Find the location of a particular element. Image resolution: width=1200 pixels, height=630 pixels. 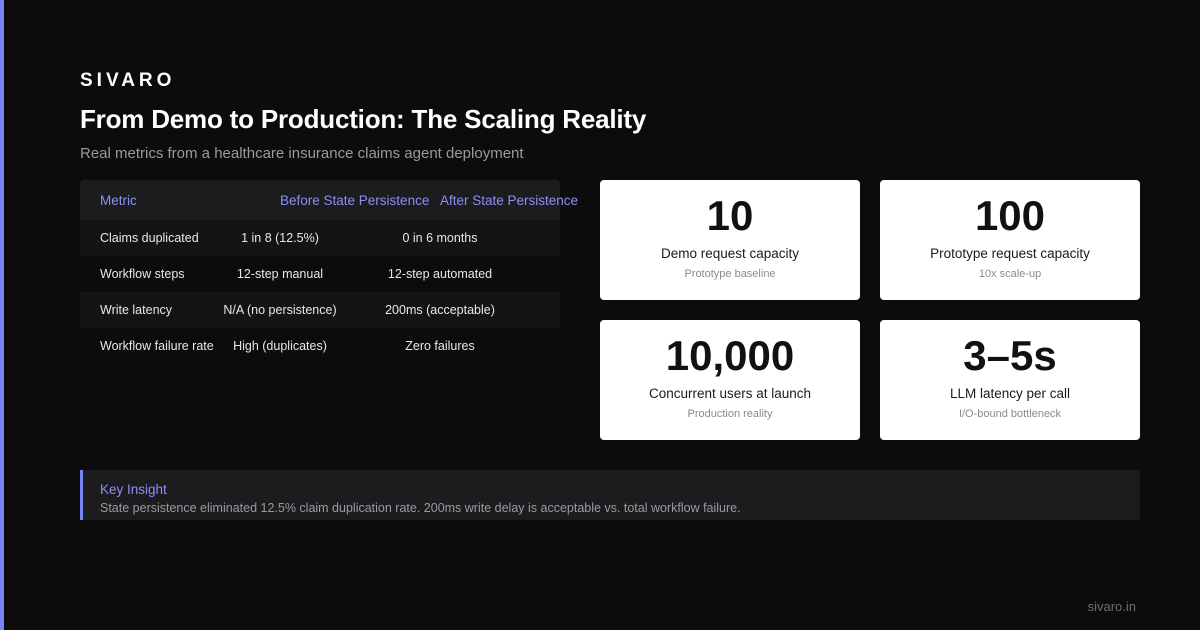

stat-label: Prototype request capacity is located at coordinates (1010, 253).